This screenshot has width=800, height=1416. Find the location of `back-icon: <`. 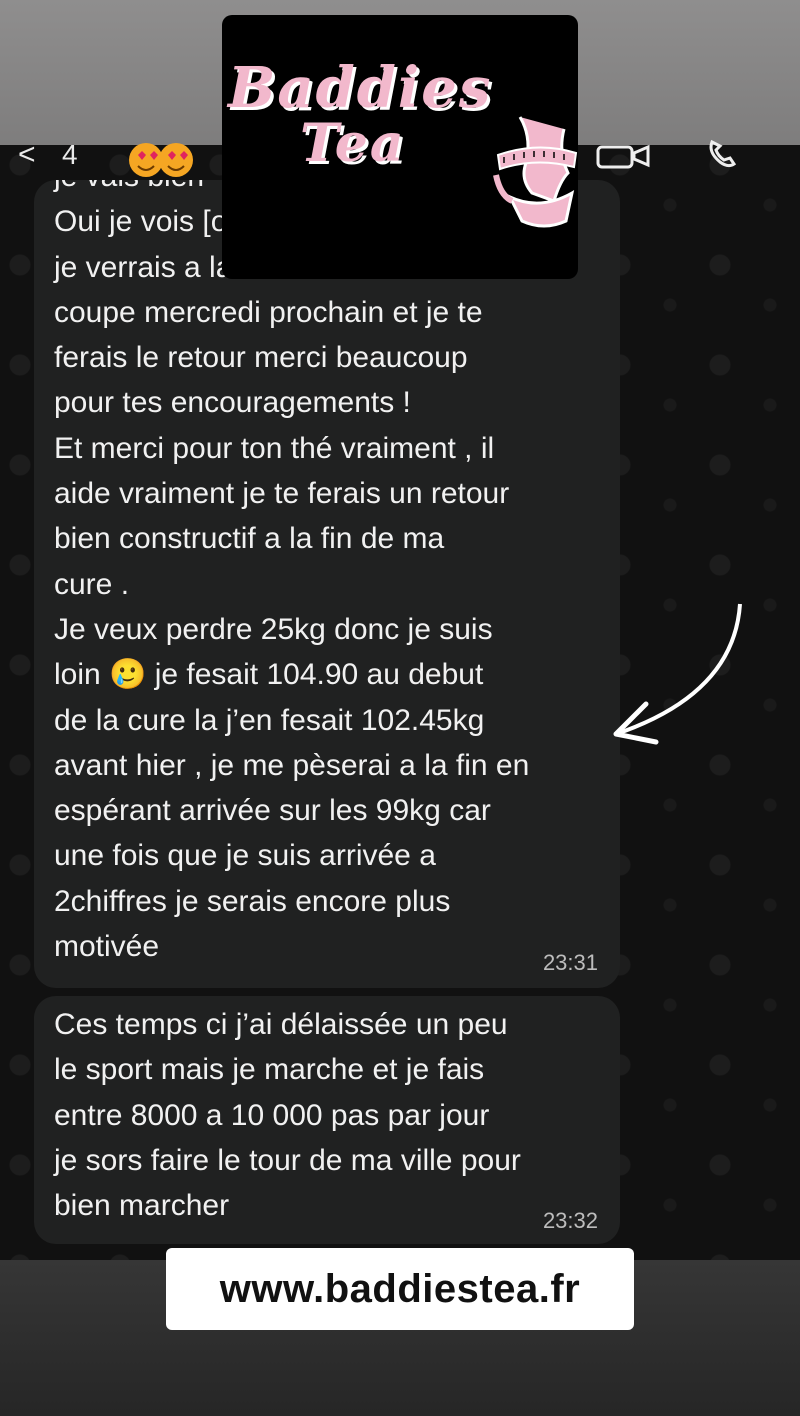

back-icon: < is located at coordinates (27, 155).